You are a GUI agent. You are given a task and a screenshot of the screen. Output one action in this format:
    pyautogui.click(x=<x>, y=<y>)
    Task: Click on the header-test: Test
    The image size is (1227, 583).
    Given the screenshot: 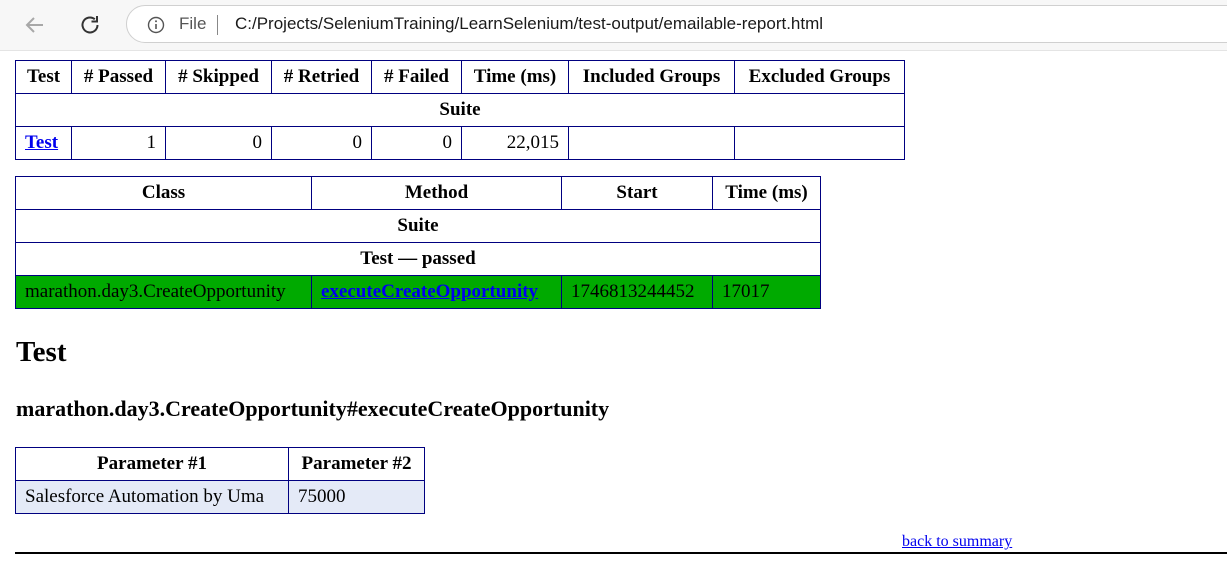 What is the action you would take?
    pyautogui.click(x=43, y=77)
    